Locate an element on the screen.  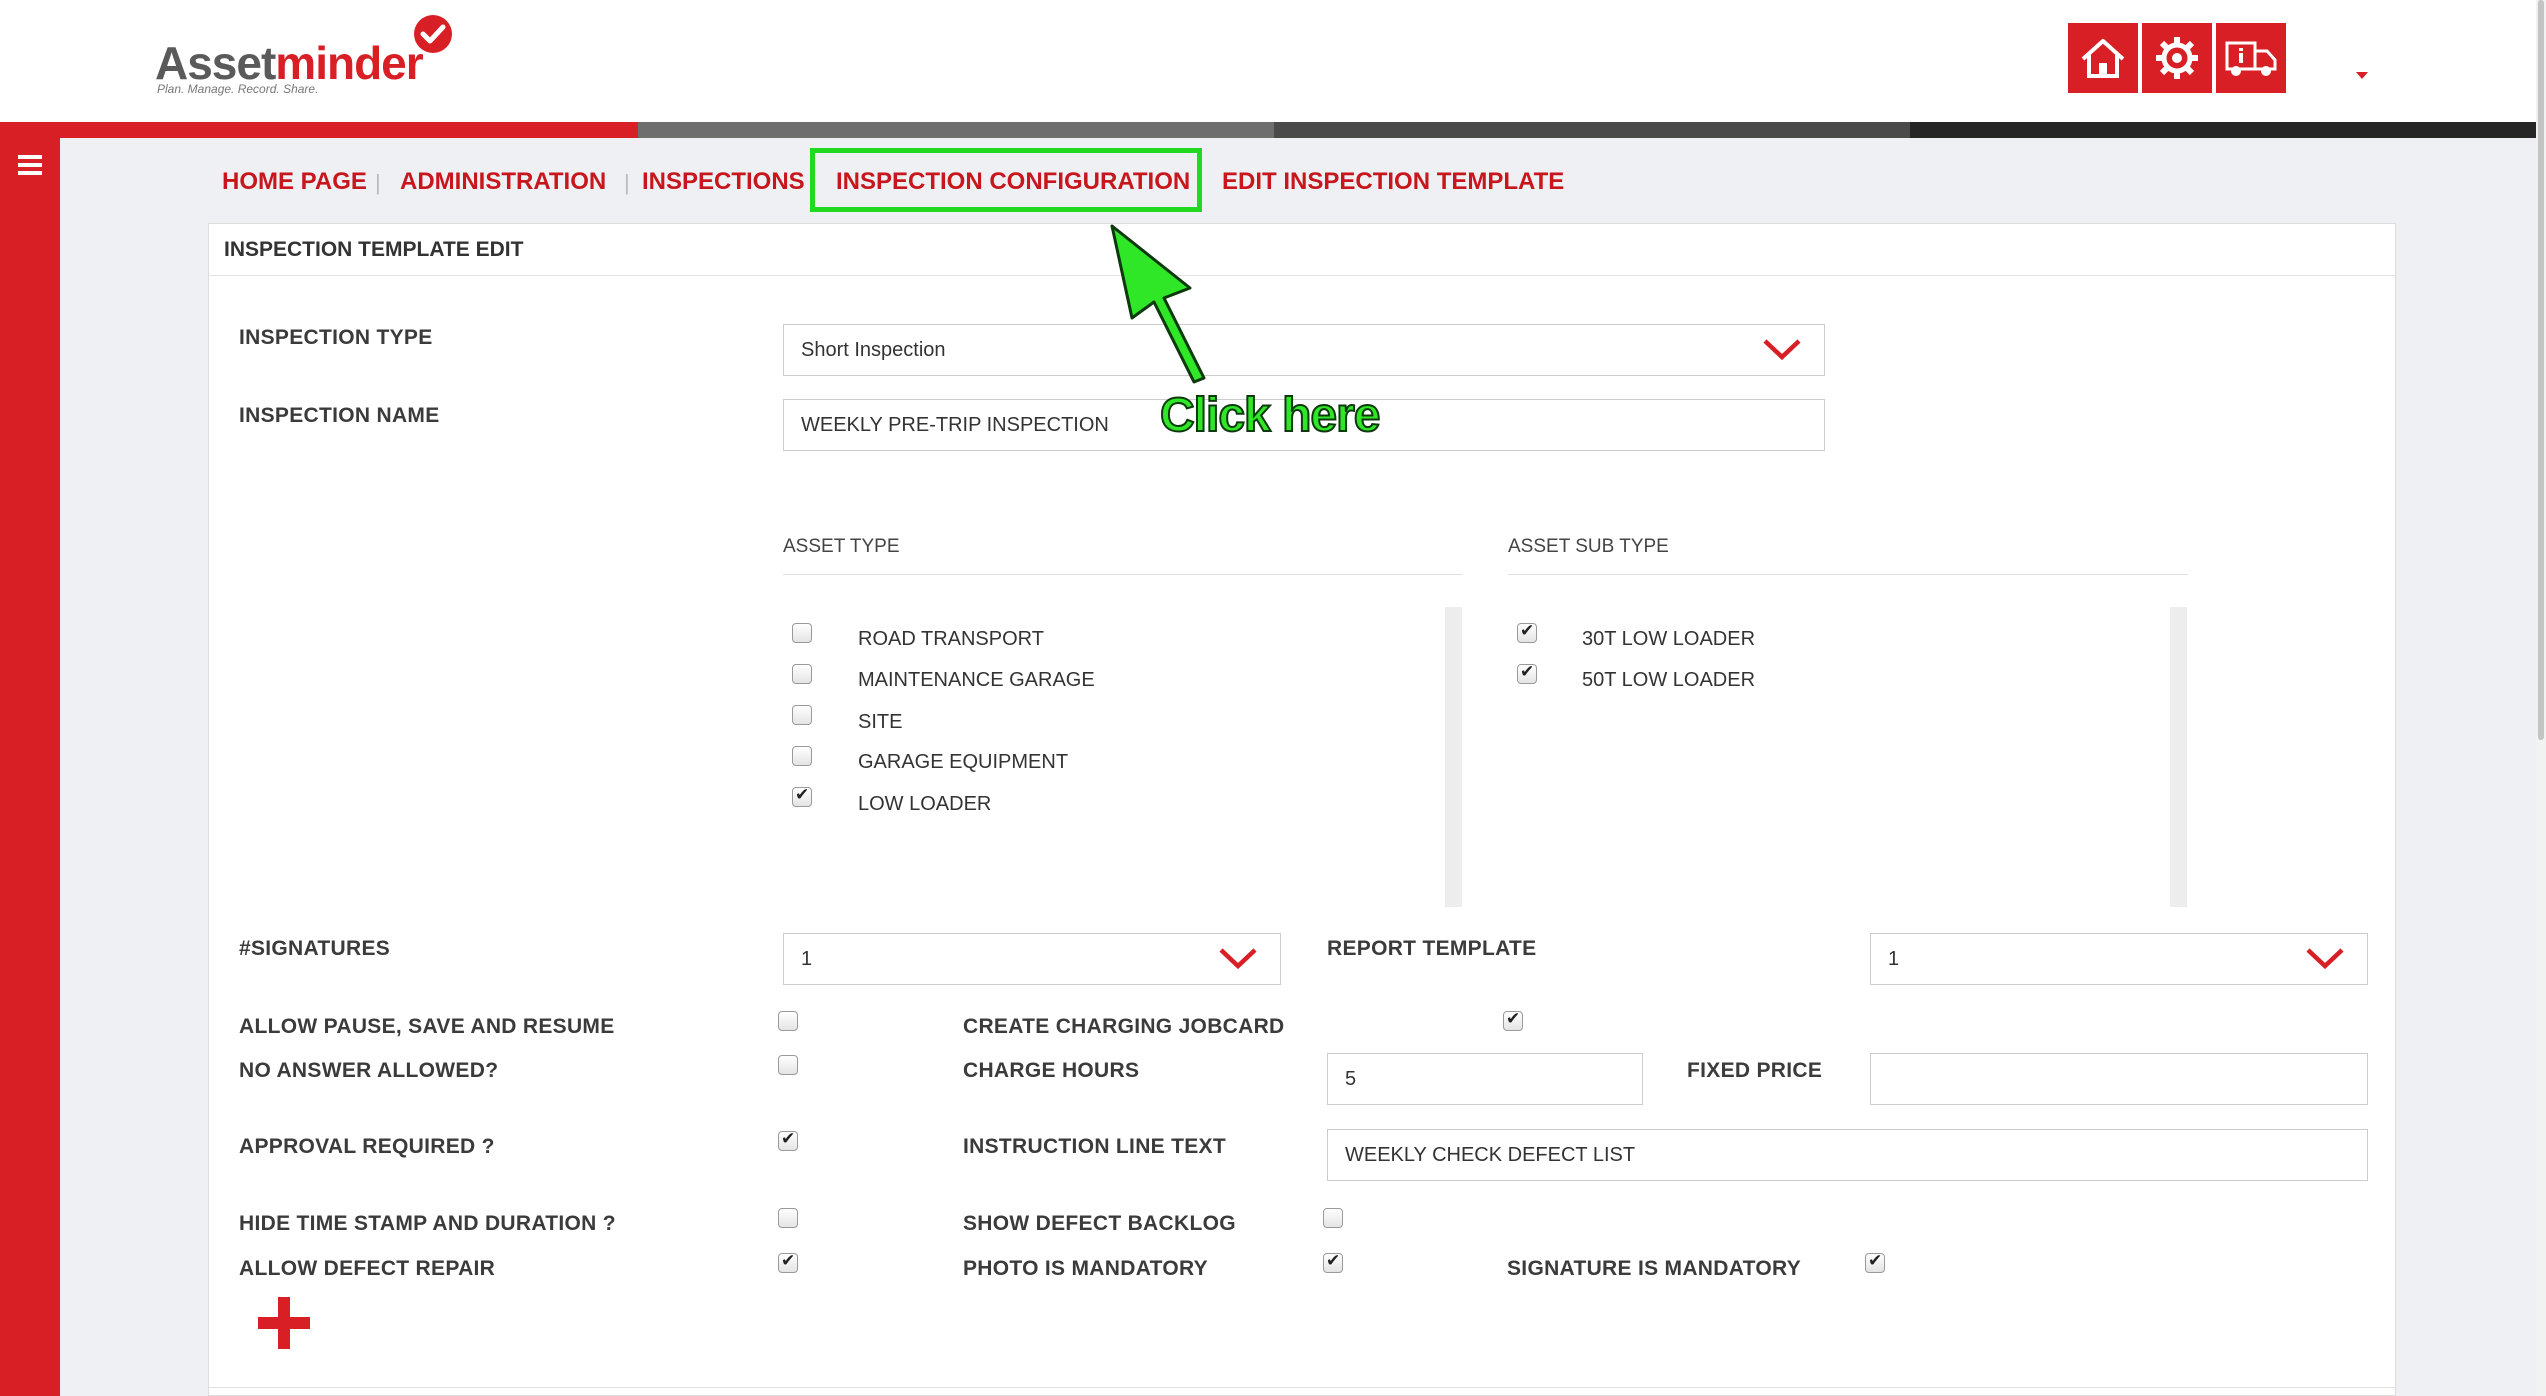
asset-sub-type-item-label: 30T LOW LOADER is located at coordinates (1669, 639).